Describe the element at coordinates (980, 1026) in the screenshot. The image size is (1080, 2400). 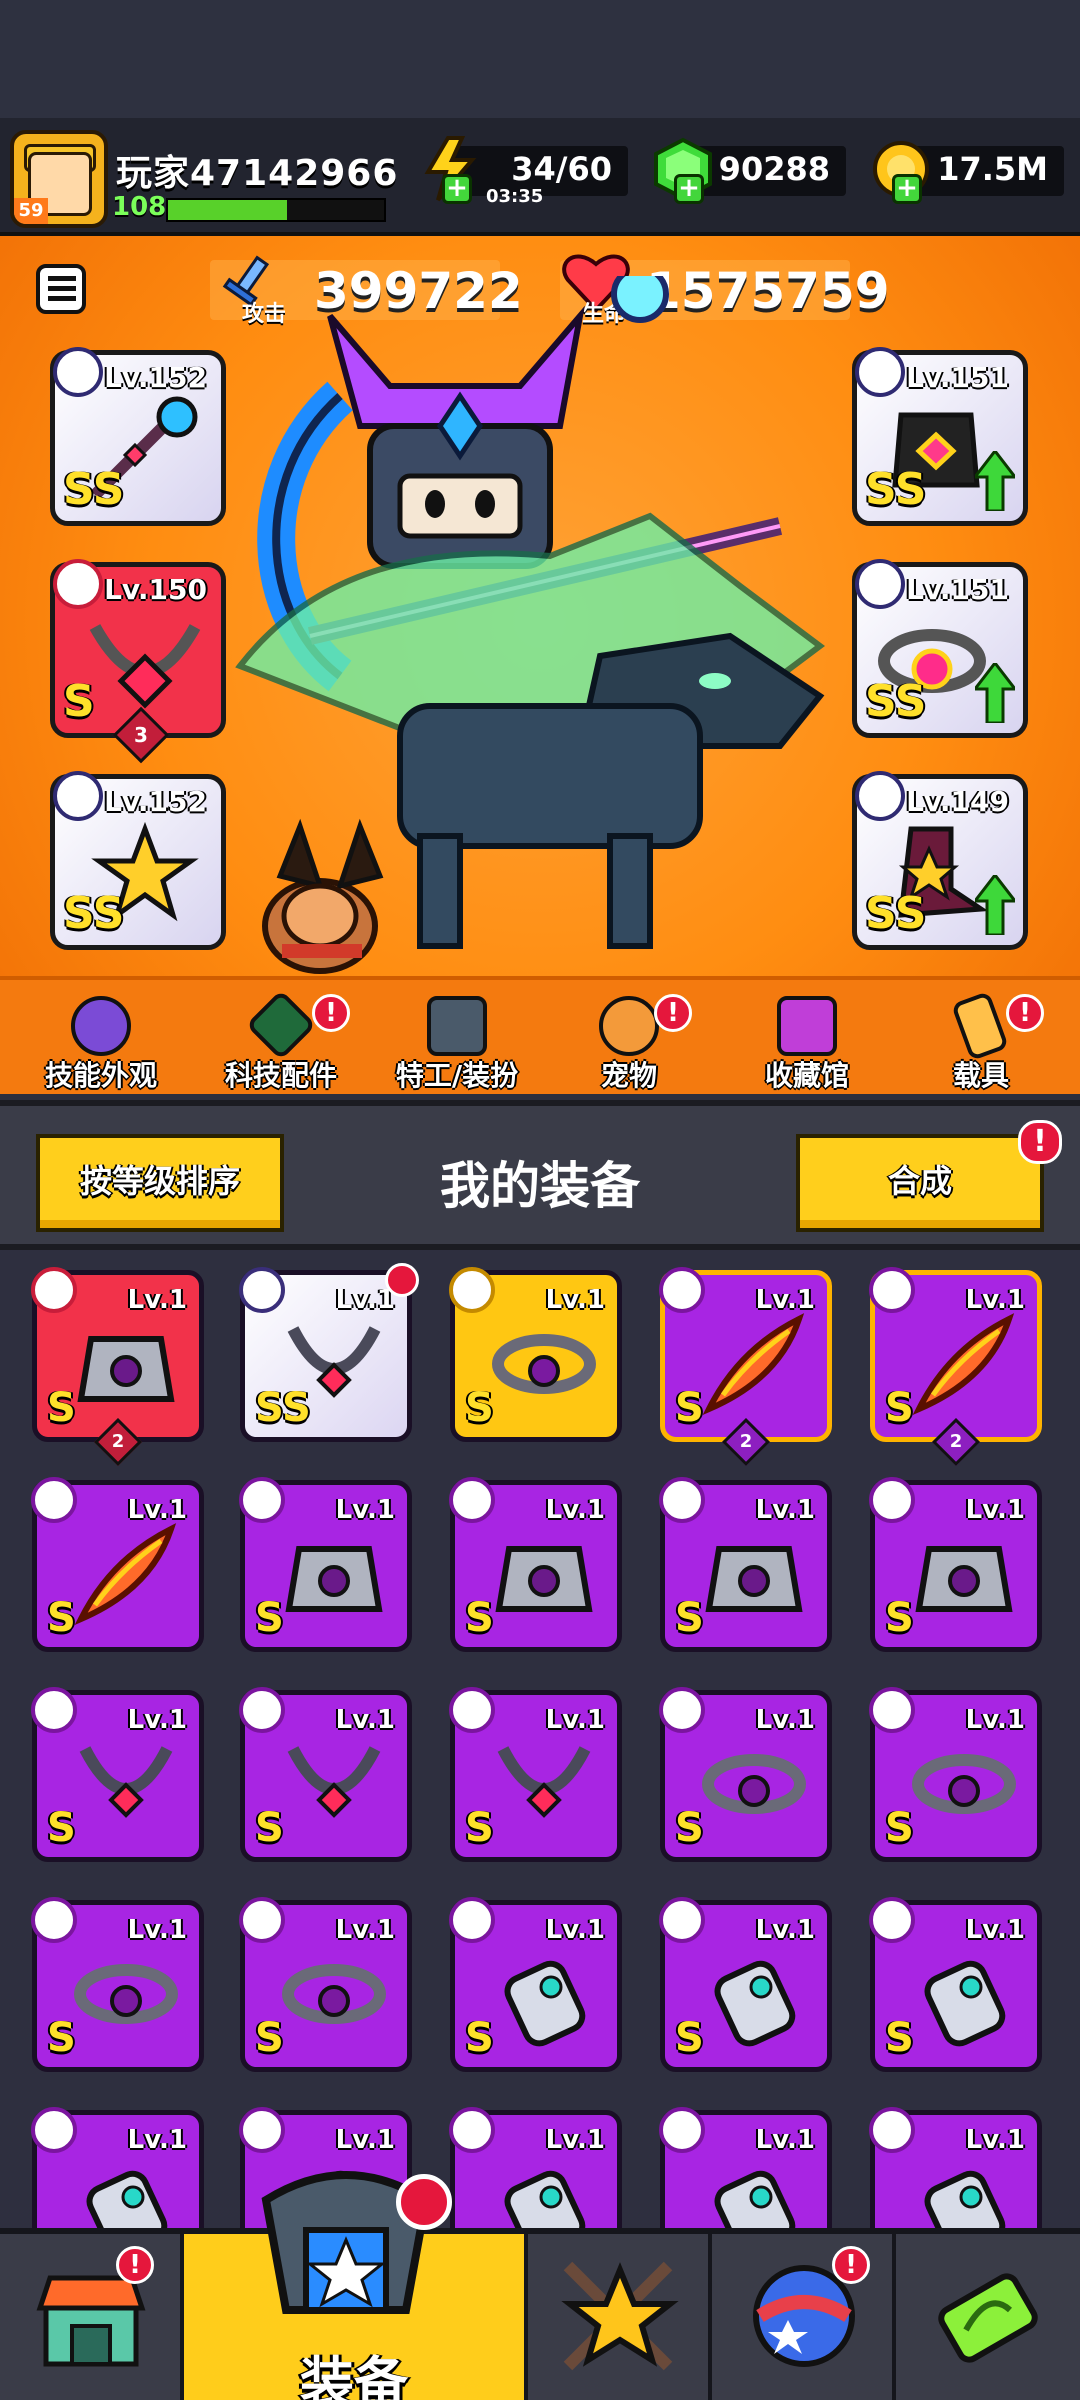
I see `skateboard-icon` at that location.